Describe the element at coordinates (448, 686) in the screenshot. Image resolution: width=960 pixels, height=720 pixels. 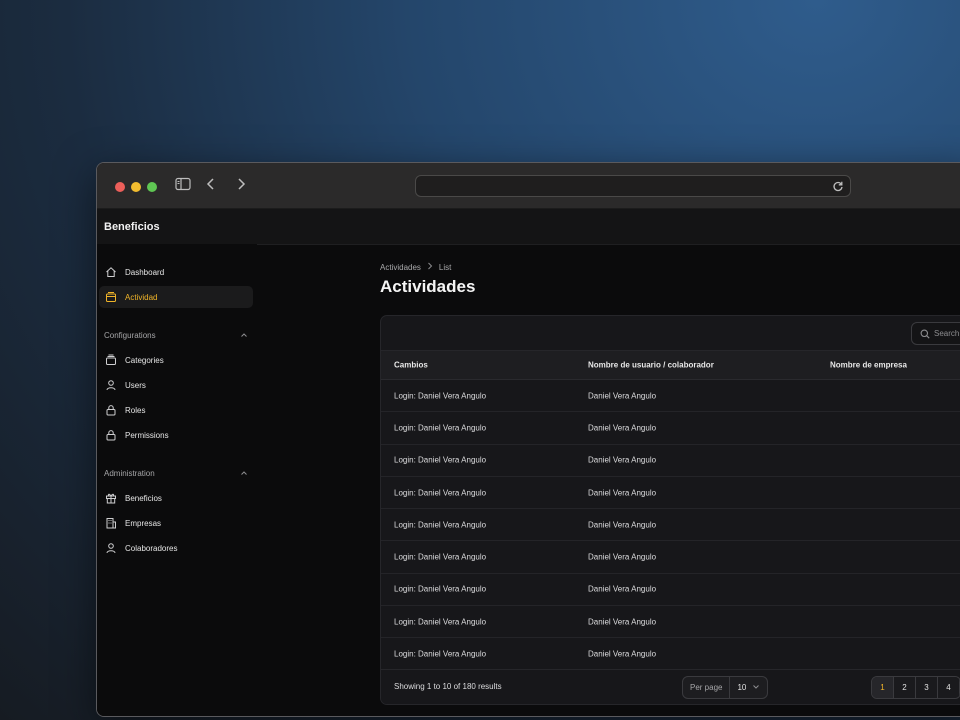
I see `results-summary: Showing 1 to 10 of 180 results` at that location.